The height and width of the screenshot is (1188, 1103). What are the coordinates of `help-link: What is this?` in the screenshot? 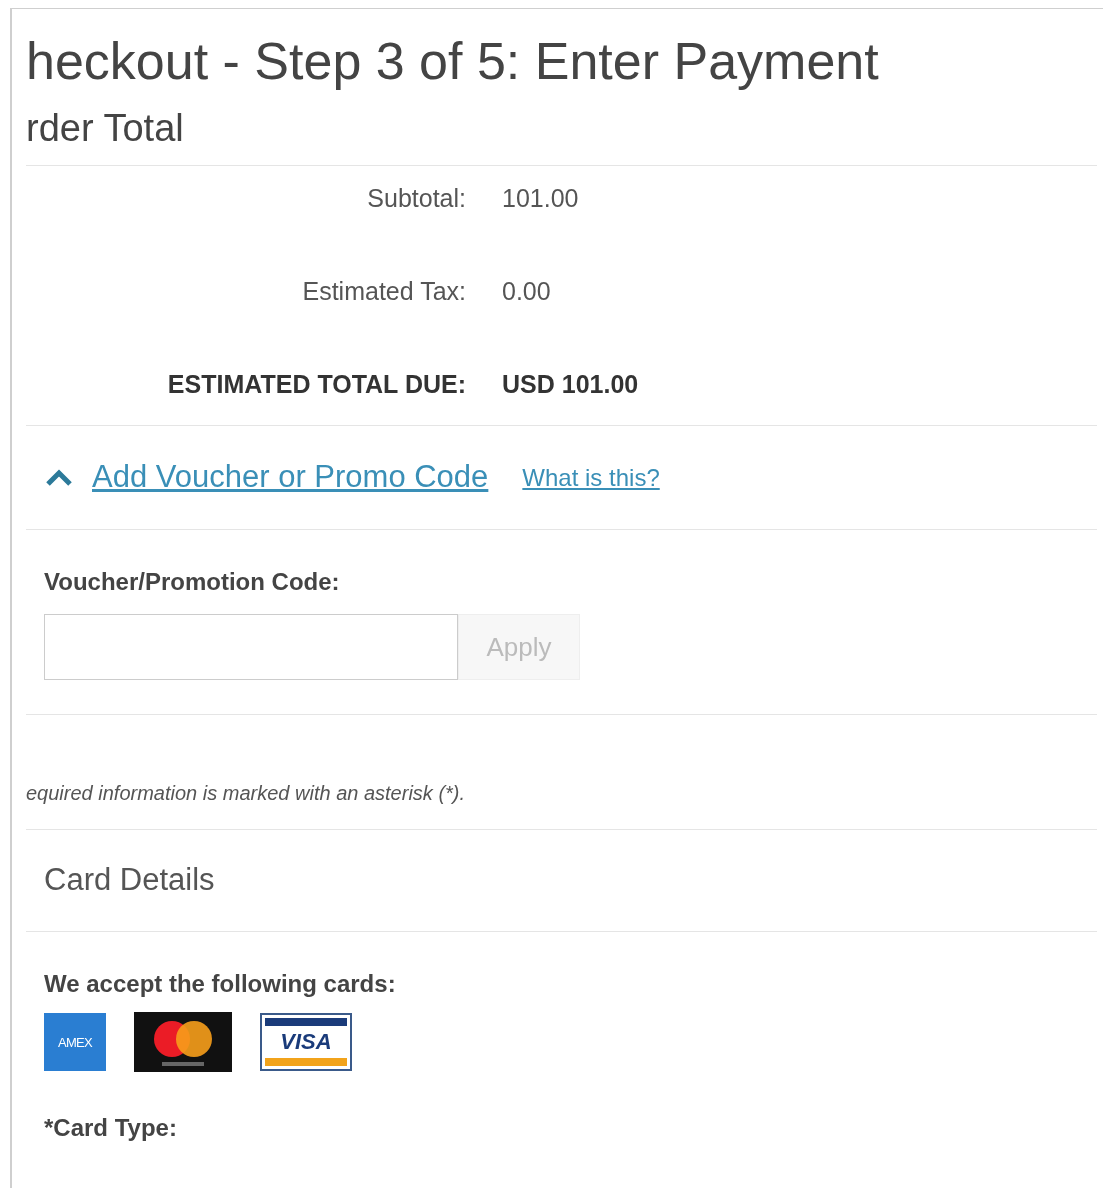 It's located at (591, 477).